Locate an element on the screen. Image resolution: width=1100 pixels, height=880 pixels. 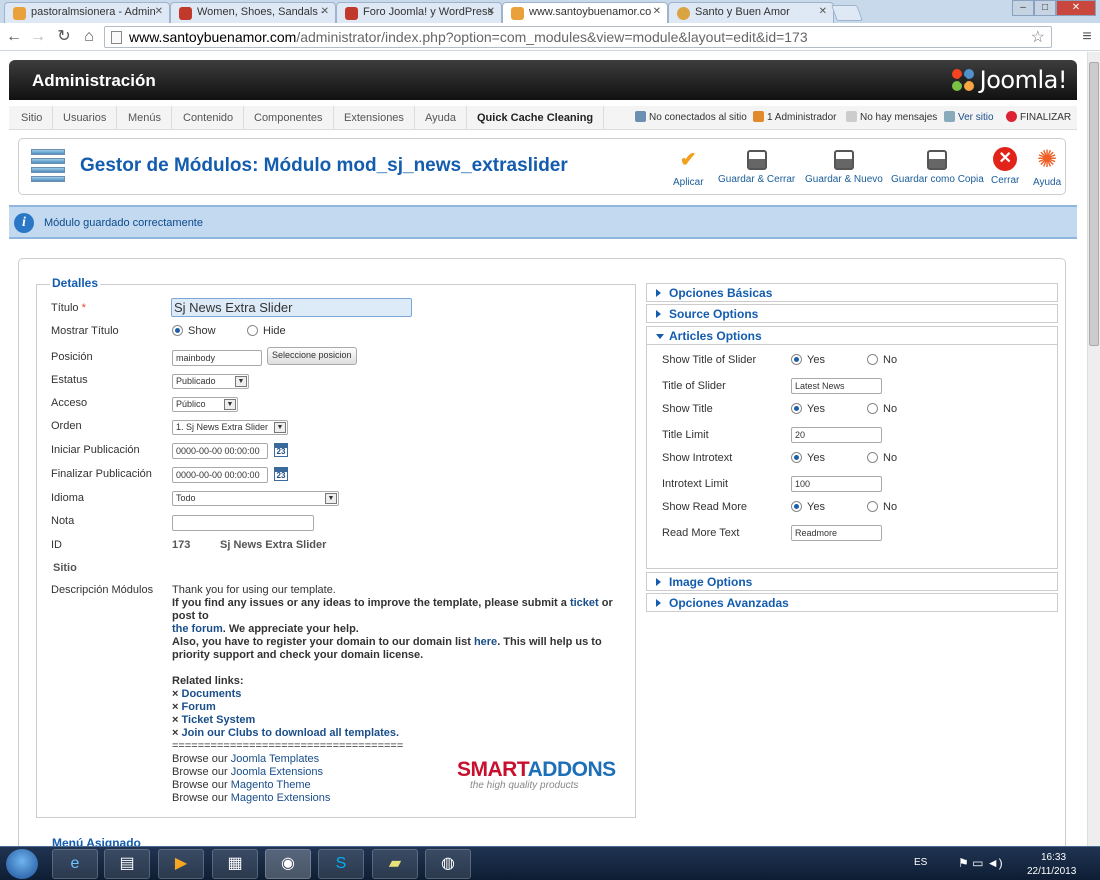
note-input is located at coordinates (243, 523).